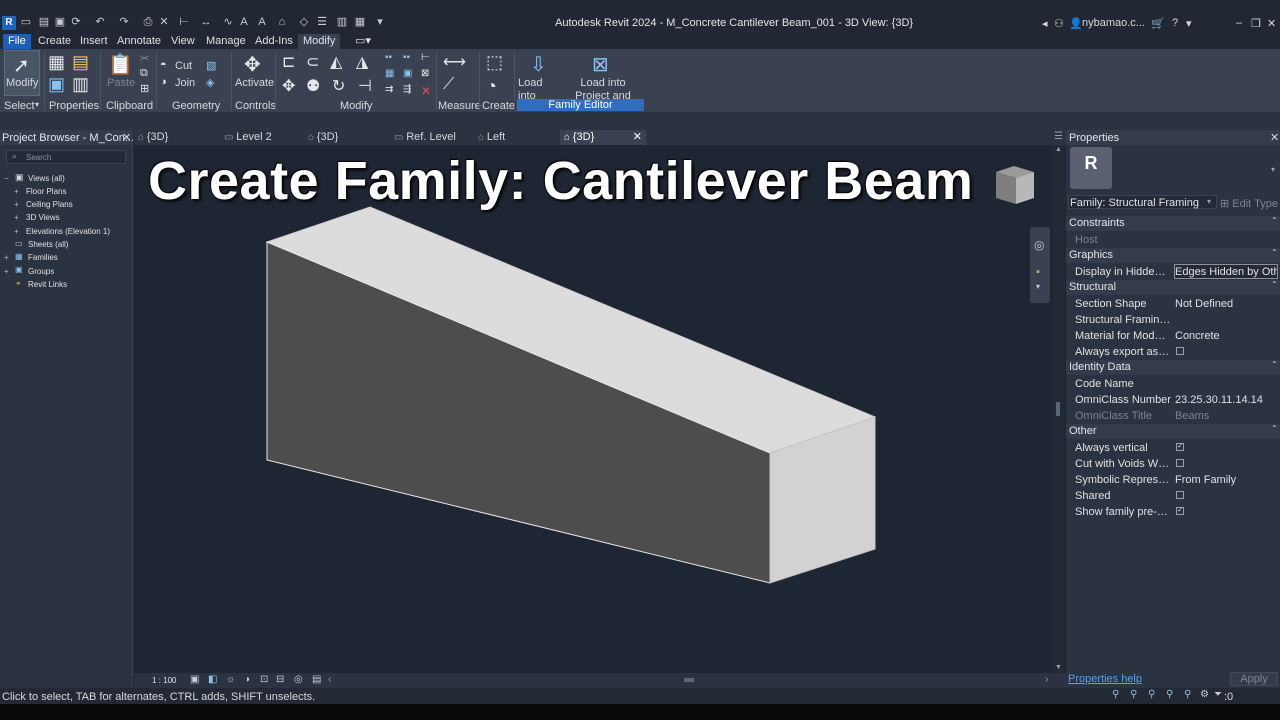  What do you see at coordinates (144, 73) in the screenshot?
I see `copy-icon: ⧉` at bounding box center [144, 73].